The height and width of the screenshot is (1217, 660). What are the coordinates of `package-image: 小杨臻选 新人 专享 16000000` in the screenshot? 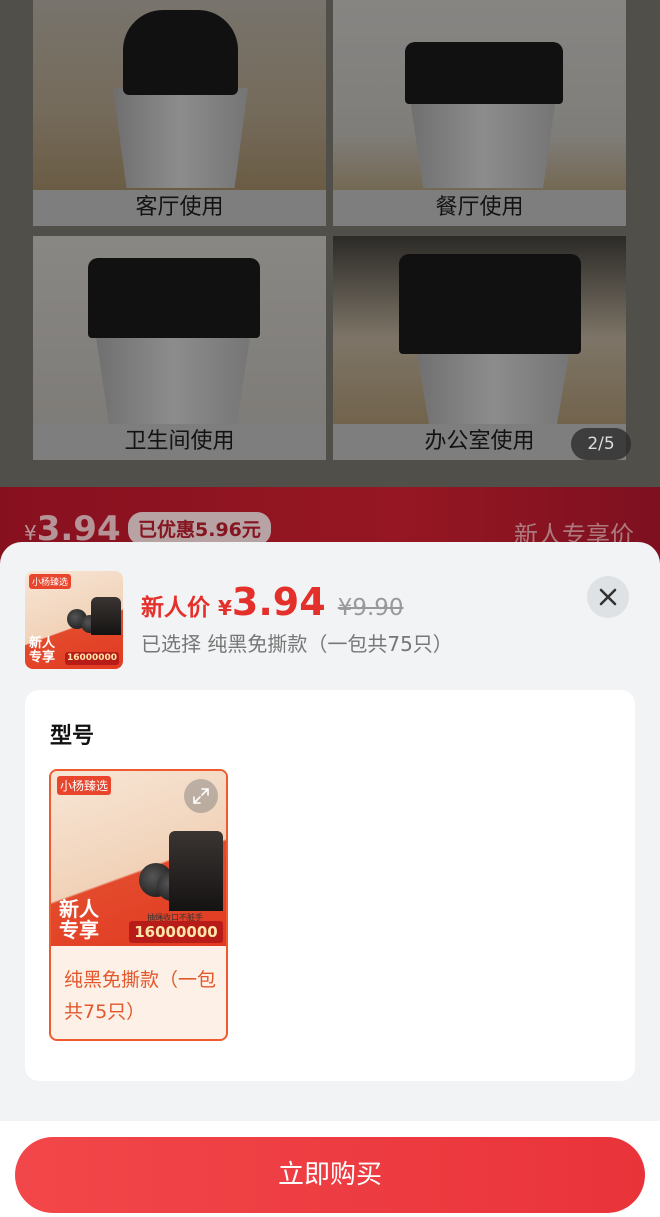 It's located at (74, 620).